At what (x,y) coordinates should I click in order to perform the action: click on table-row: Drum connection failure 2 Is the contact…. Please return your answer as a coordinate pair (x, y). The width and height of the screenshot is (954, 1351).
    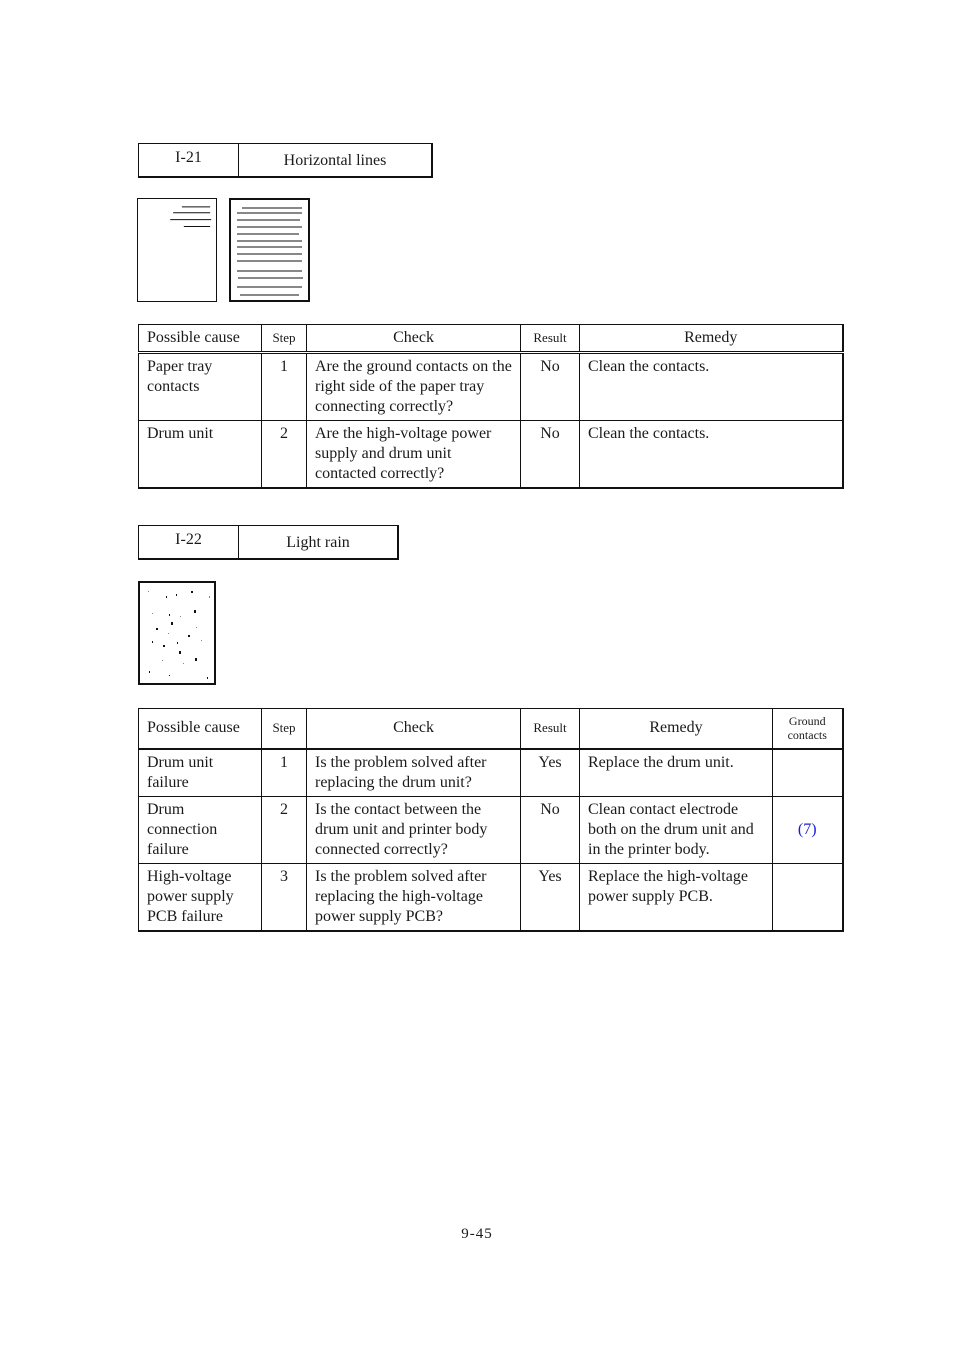
    Looking at the image, I should click on (491, 830).